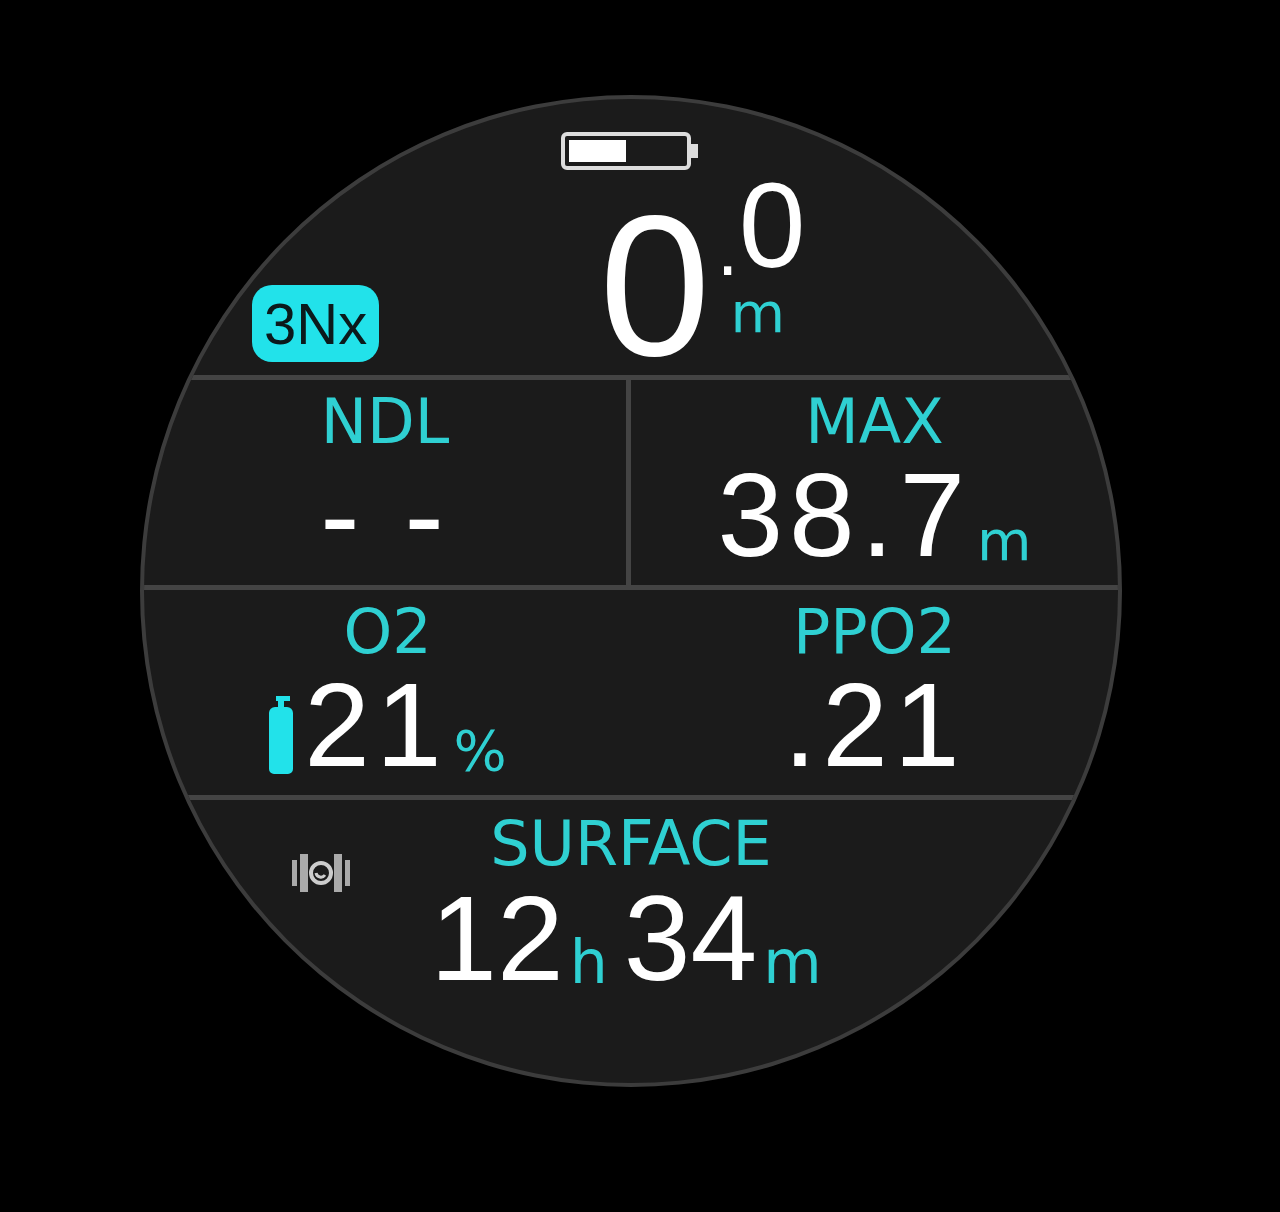 Image resolution: width=1280 pixels, height=1212 pixels. What do you see at coordinates (316, 323) in the screenshot?
I see `gas-mode-badge: 3Nx` at bounding box center [316, 323].